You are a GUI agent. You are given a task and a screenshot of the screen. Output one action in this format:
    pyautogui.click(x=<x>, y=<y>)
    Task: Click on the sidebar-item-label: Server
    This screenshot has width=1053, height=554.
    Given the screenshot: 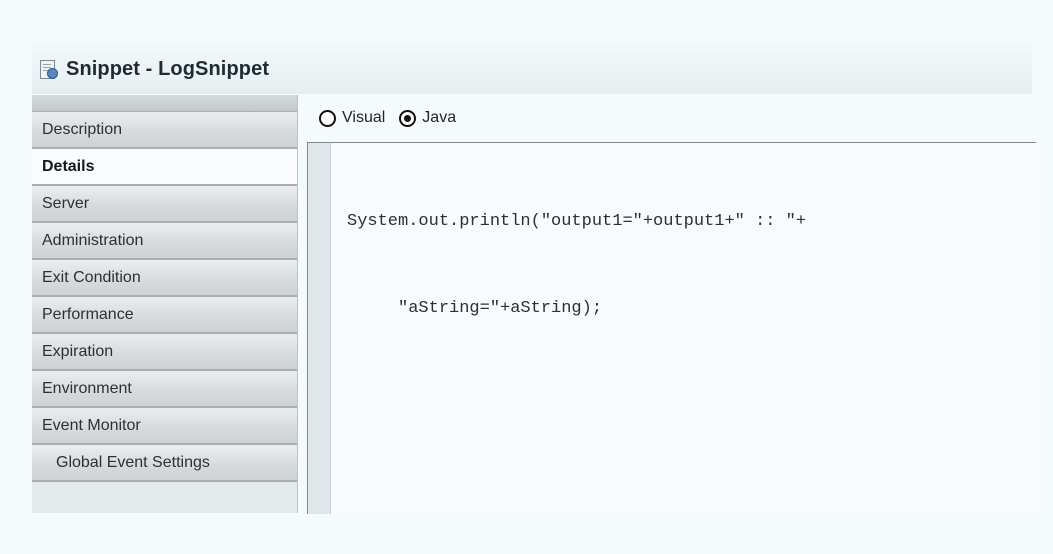 What is the action you would take?
    pyautogui.click(x=66, y=203)
    